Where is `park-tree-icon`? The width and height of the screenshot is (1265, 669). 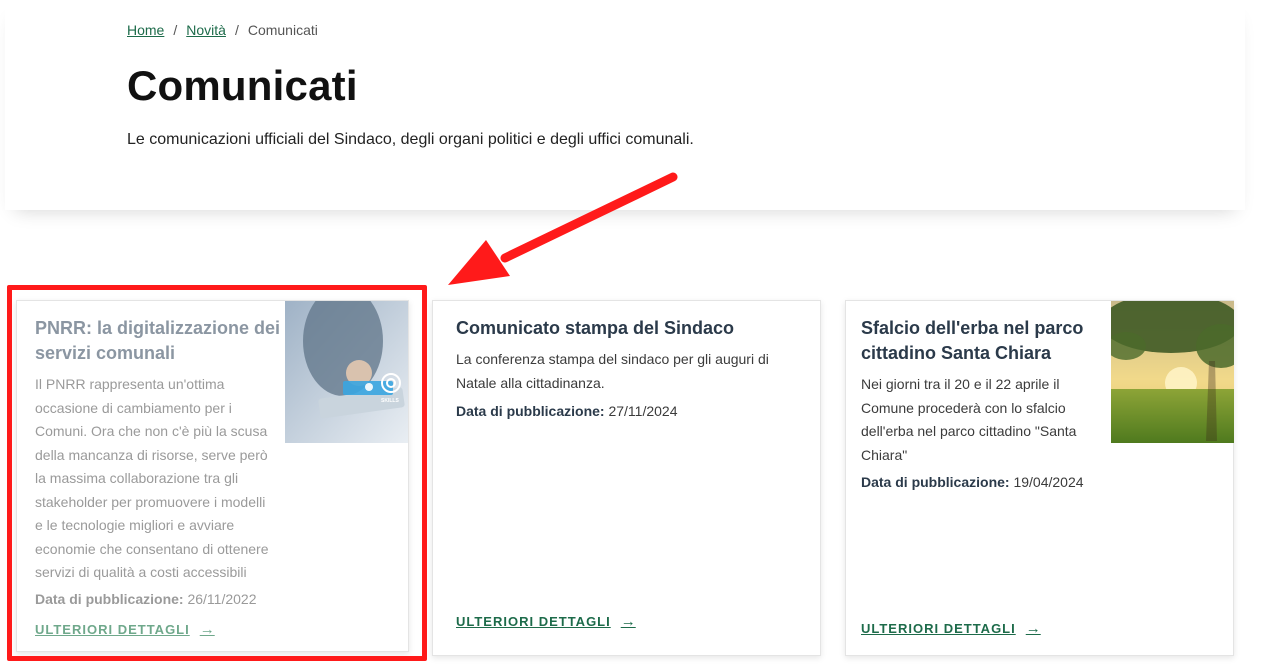 park-tree-icon is located at coordinates (1172, 372).